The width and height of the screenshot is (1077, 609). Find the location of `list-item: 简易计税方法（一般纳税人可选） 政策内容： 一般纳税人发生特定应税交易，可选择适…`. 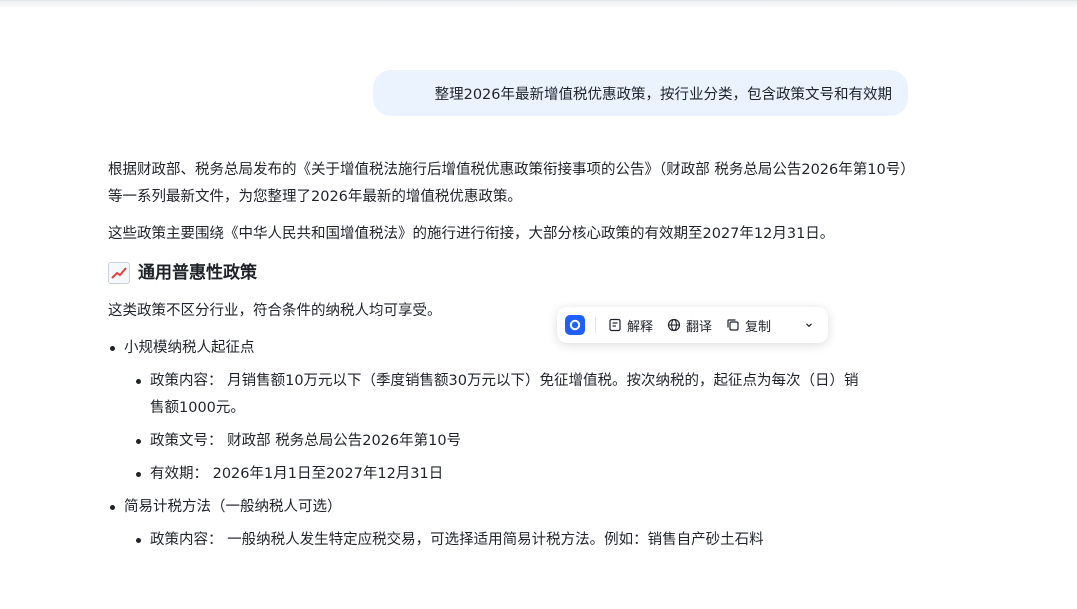

list-item: 简易计税方法（一般纳税人可选） 政策内容： 一般纳税人发生特定应税交易，可选择适… is located at coordinates (508, 524).